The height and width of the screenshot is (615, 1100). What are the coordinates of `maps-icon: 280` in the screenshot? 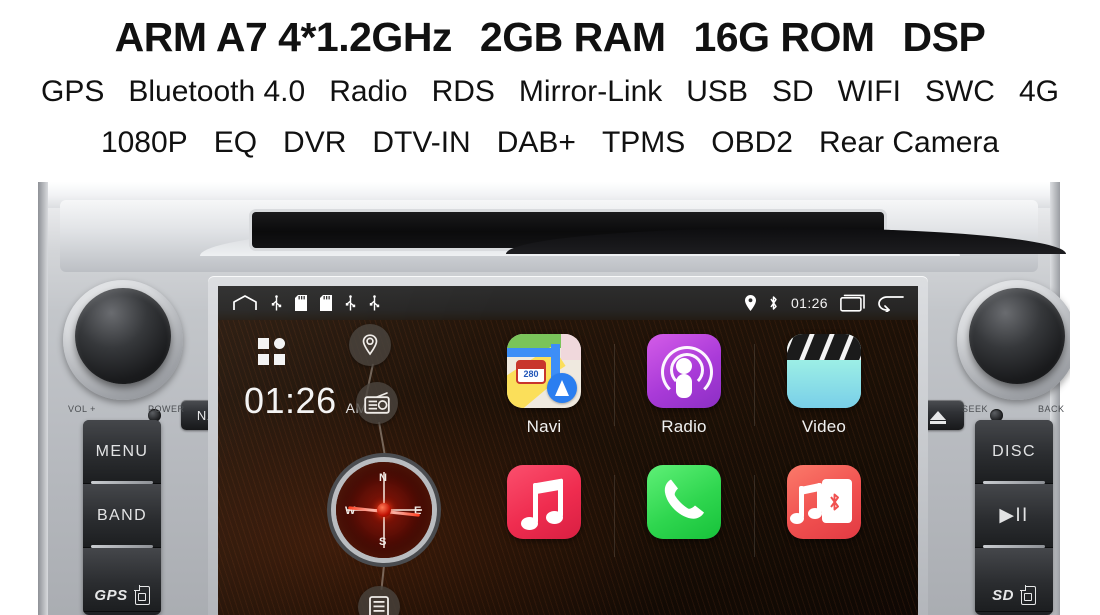 It's located at (544, 371).